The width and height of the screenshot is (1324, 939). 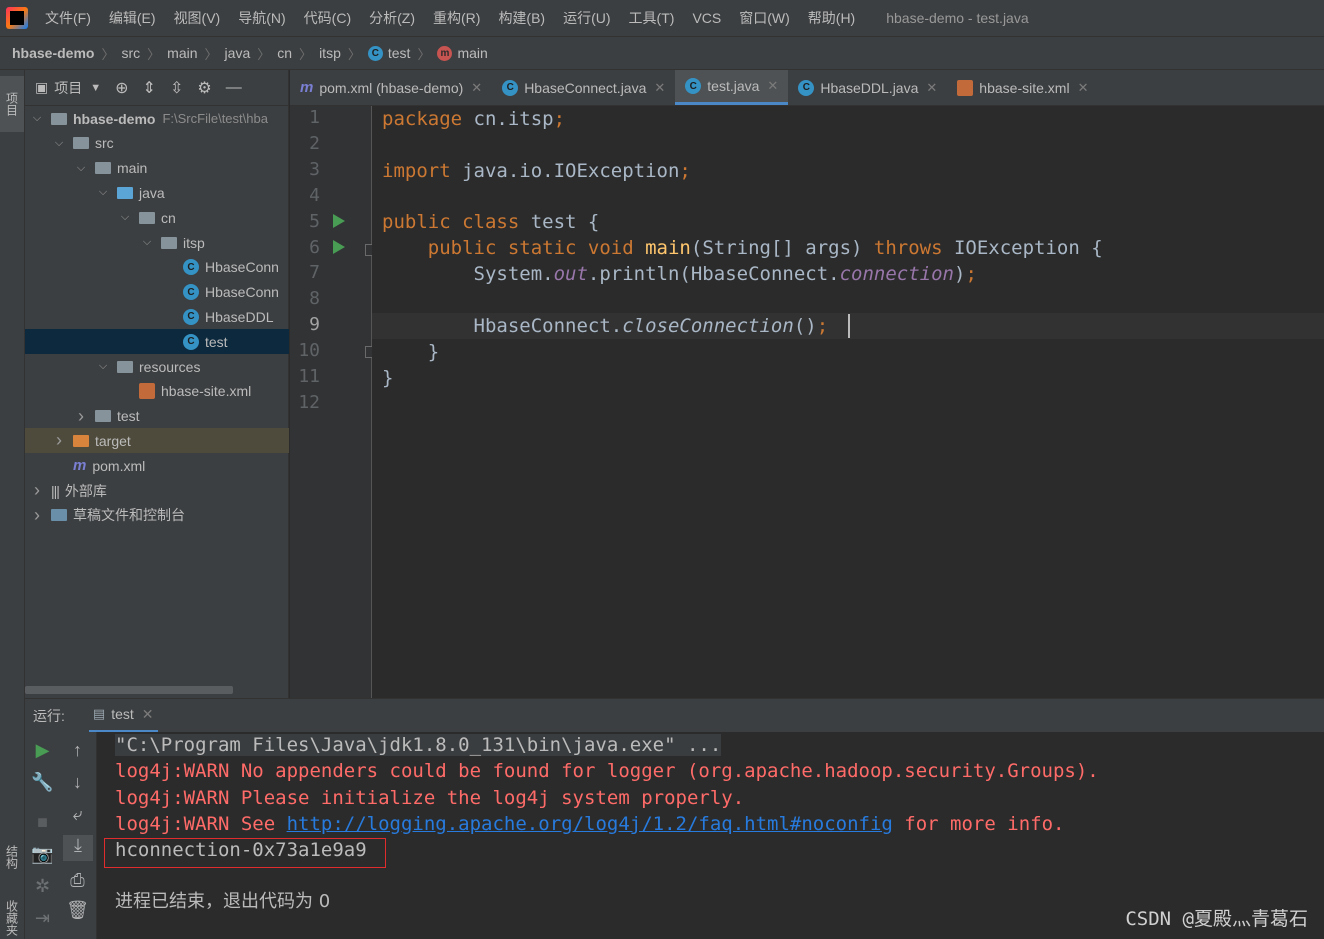 I want to click on print-icon: ⎙, so click(x=77, y=880).